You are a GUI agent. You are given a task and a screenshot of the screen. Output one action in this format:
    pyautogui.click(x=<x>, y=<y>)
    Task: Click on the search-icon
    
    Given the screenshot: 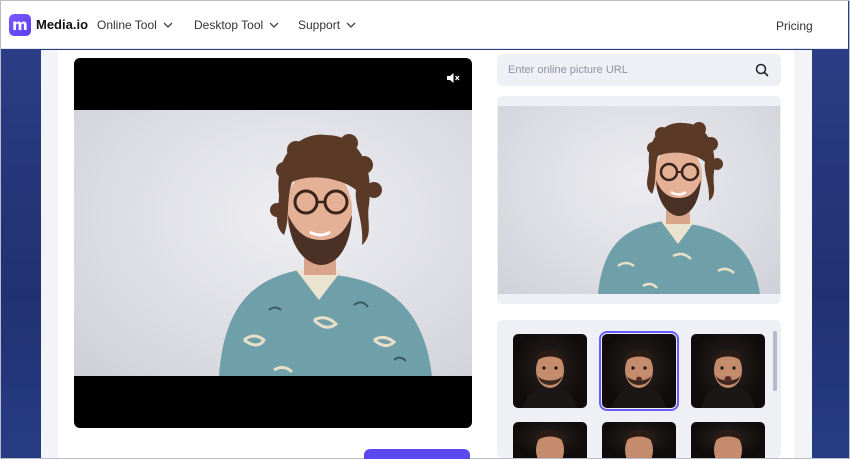 What is the action you would take?
    pyautogui.click(x=762, y=70)
    